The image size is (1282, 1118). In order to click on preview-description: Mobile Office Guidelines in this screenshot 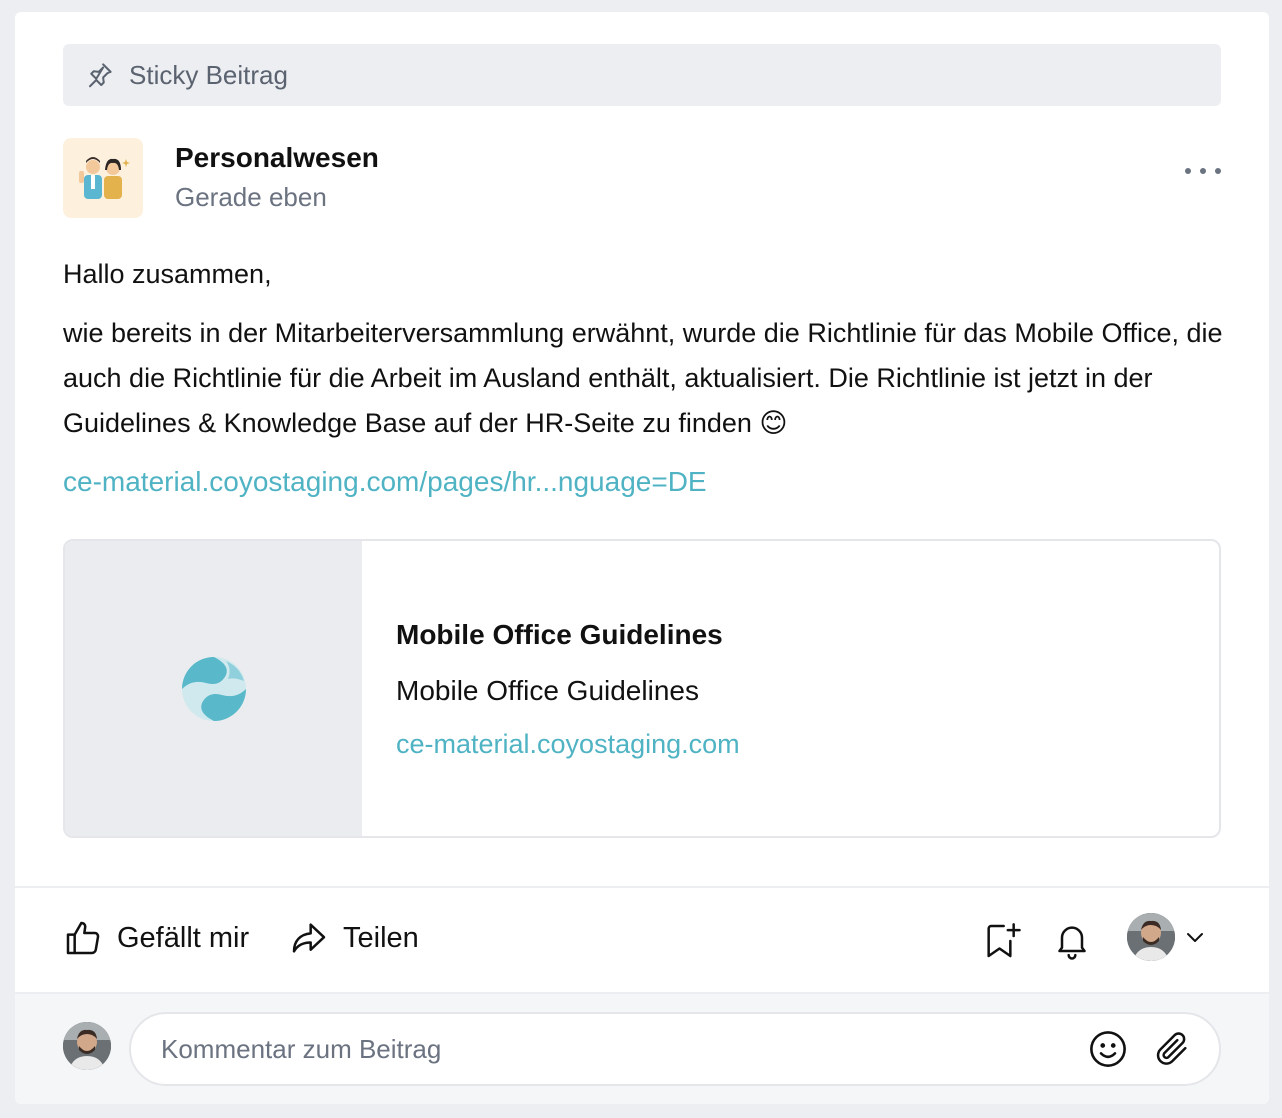, I will do `click(547, 690)`.